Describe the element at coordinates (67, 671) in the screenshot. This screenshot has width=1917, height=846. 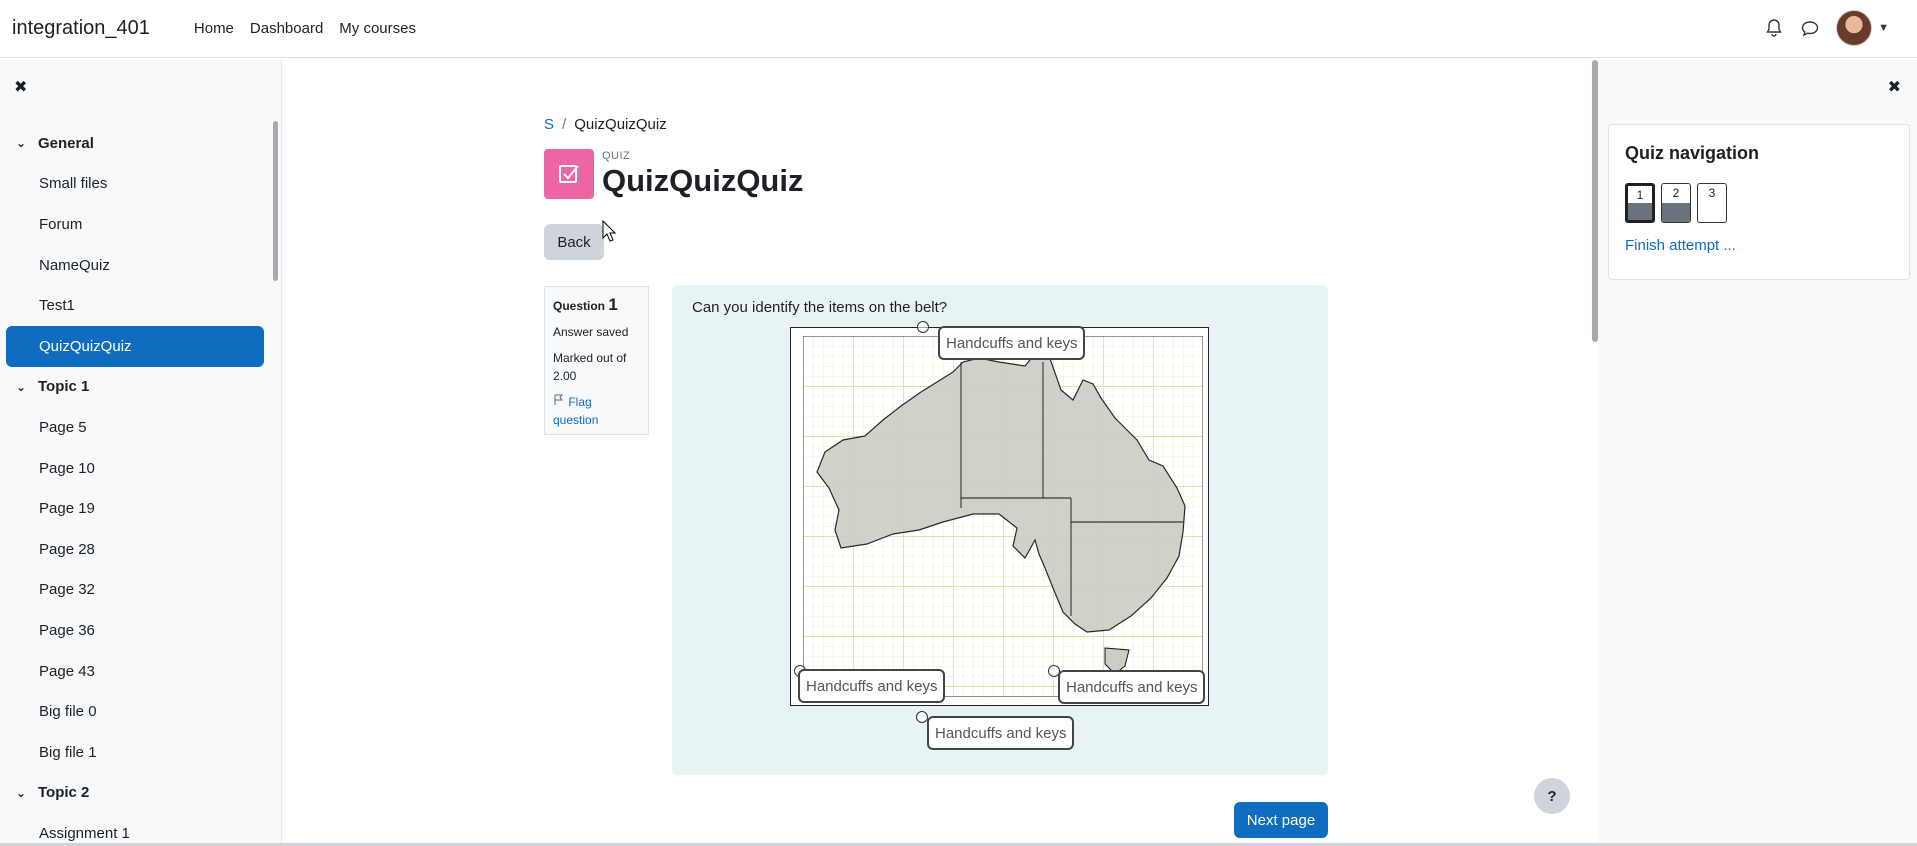
I see `course-item-label: Page 43` at that location.